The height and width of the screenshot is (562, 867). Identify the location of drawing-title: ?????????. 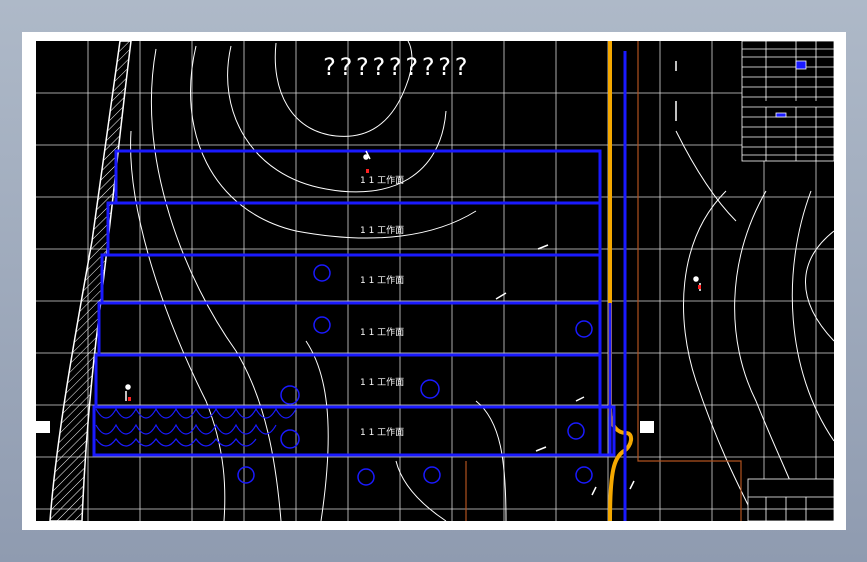
(396, 67).